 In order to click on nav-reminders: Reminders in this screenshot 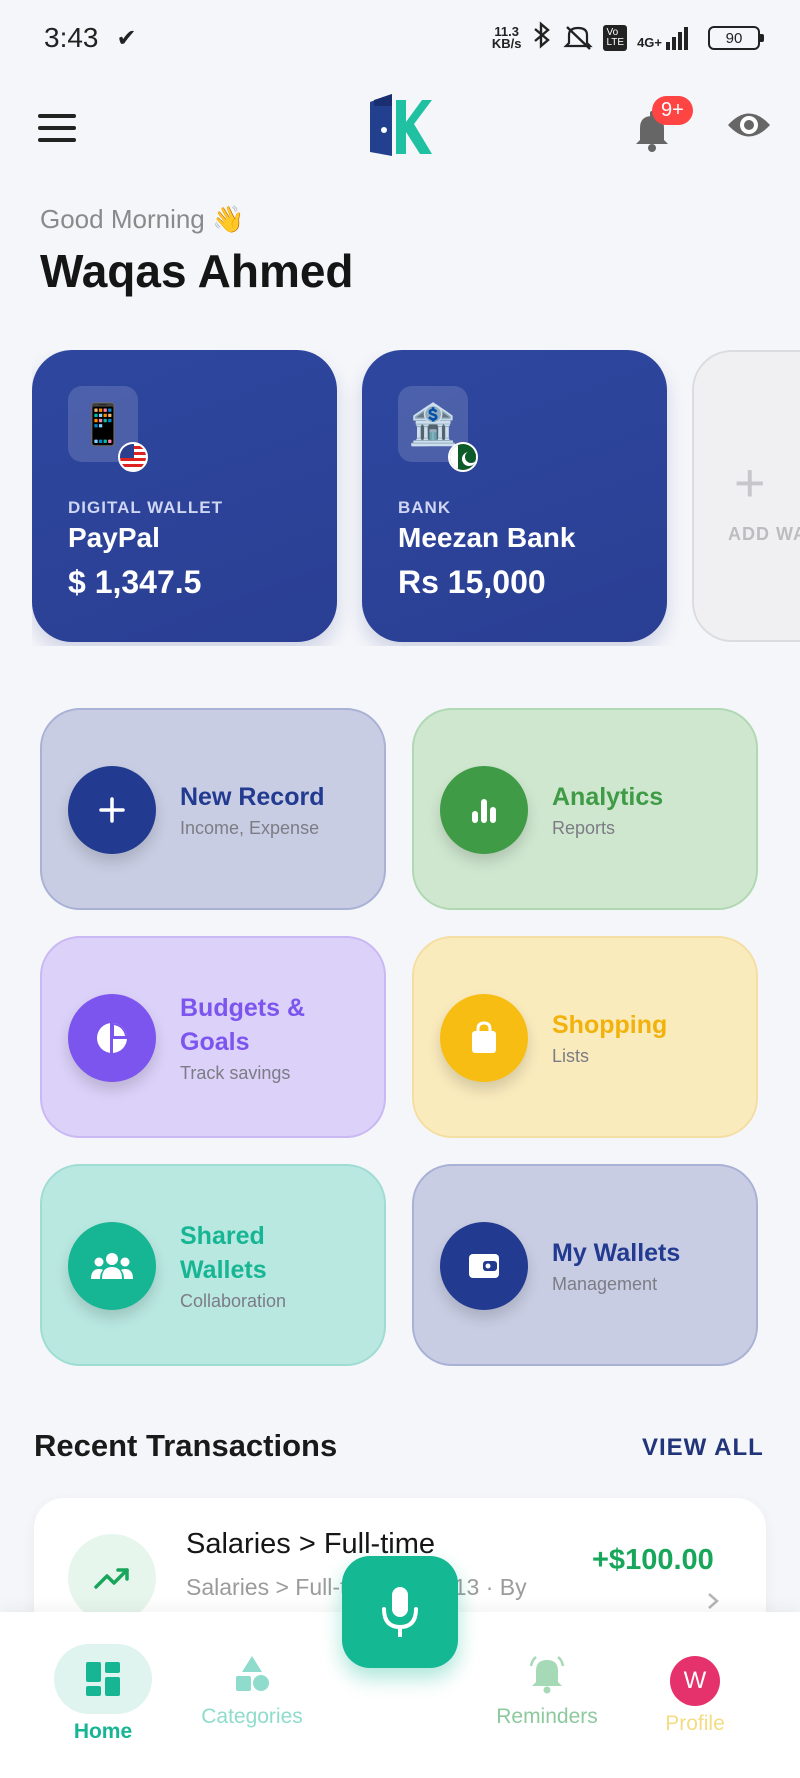, I will do `click(547, 1691)`.